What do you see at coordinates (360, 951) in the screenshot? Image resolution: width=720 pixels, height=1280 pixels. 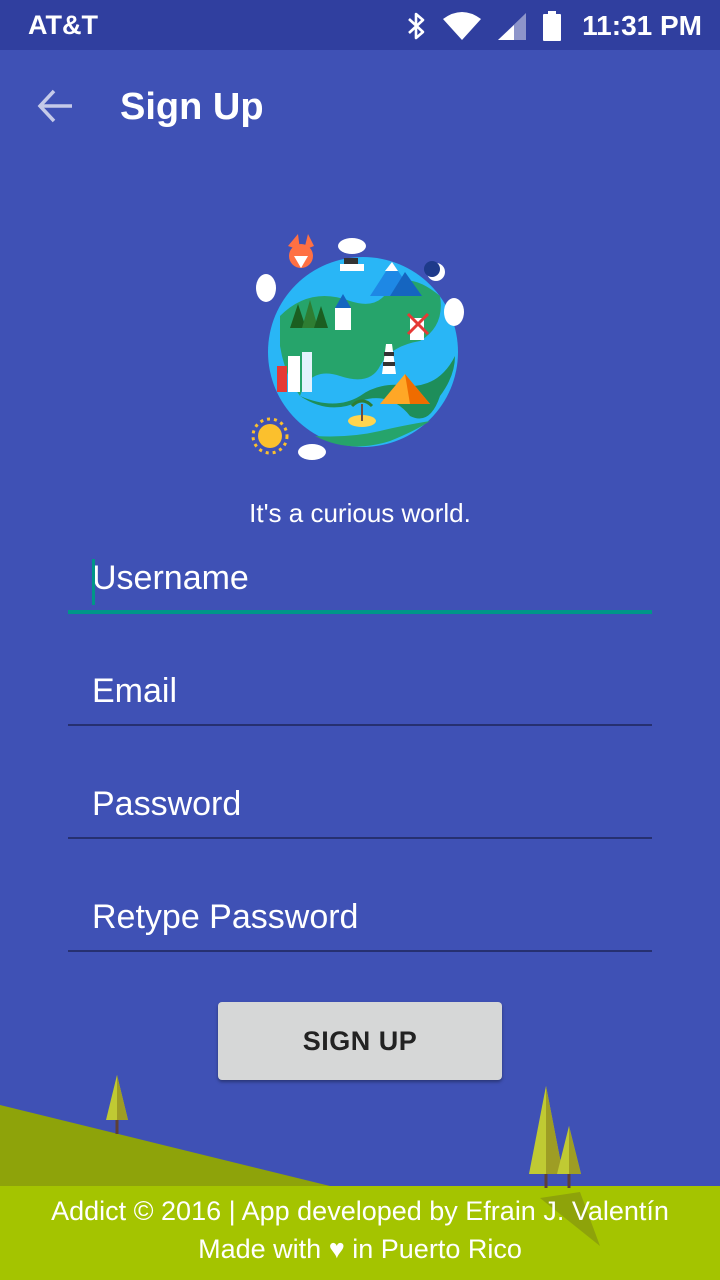 I see `retype-password-underline` at bounding box center [360, 951].